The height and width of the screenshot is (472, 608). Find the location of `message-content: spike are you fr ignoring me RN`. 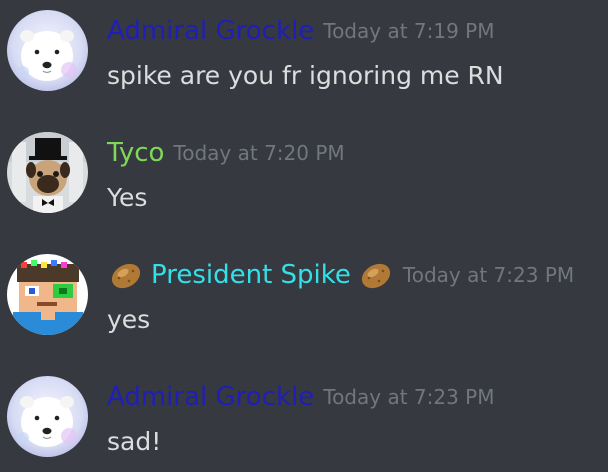

message-content: spike are you fr ignoring me RN is located at coordinates (305, 75).